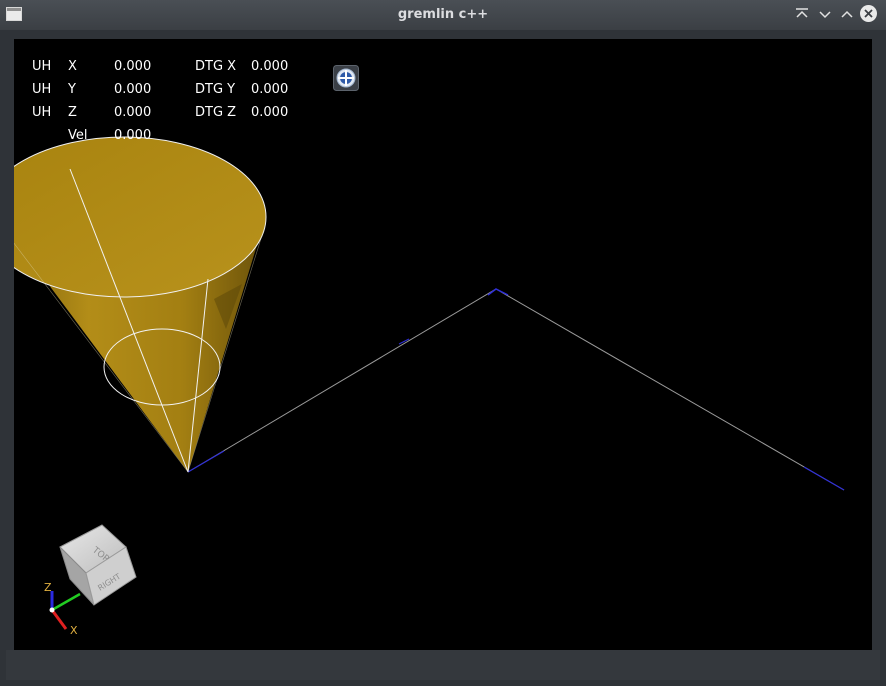 The image size is (886, 686). I want to click on view-cube: TOP RIGHT, so click(98, 565).